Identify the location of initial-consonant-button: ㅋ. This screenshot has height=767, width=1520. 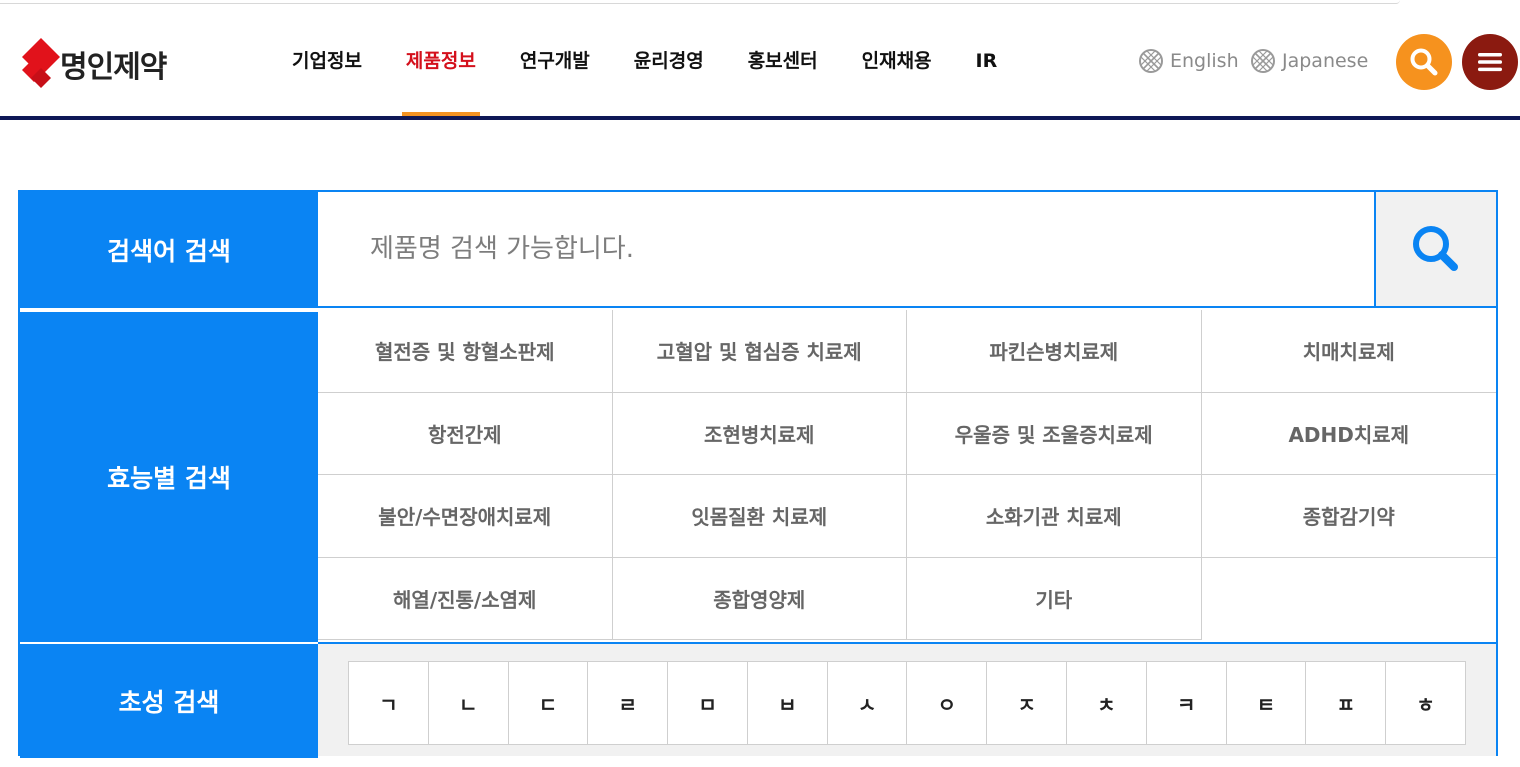
(1187, 703).